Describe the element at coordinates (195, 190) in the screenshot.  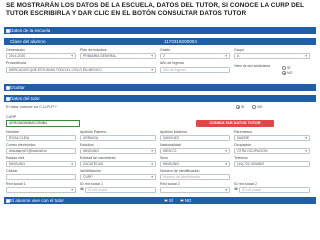
I see `social2-select` at that location.